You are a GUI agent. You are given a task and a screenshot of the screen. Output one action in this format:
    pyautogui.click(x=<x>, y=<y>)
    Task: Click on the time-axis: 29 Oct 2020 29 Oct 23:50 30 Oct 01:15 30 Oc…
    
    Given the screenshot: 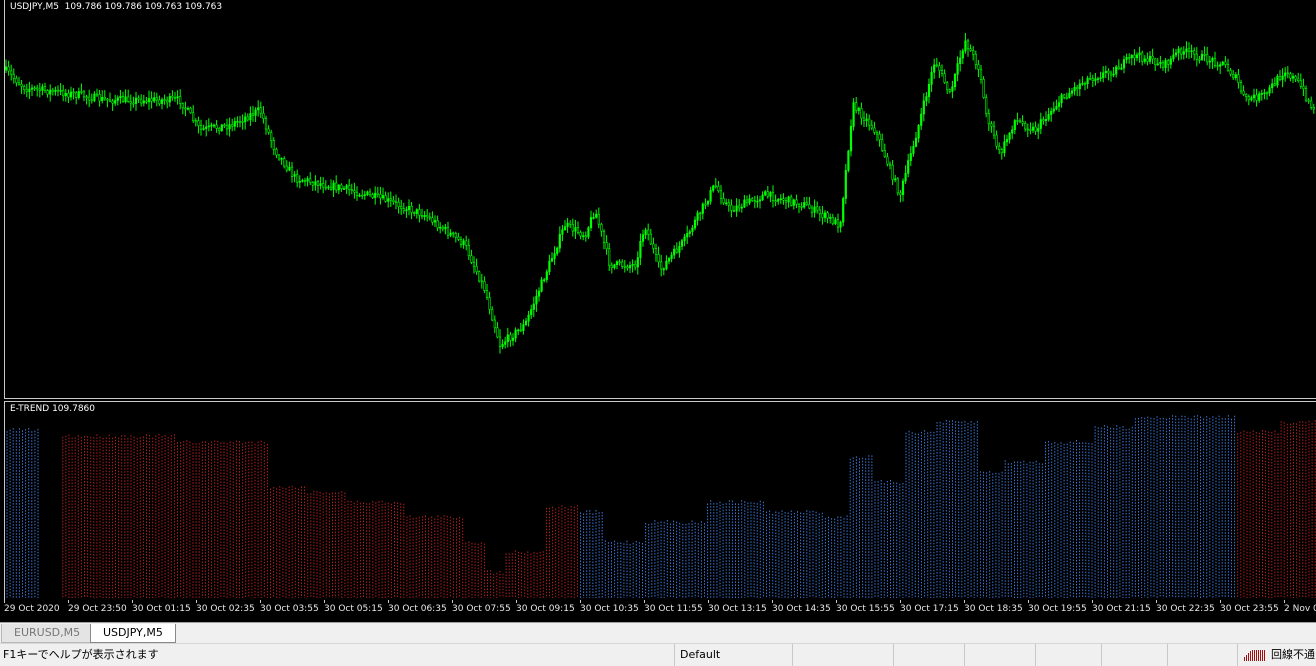 What is the action you would take?
    pyautogui.click(x=658, y=611)
    